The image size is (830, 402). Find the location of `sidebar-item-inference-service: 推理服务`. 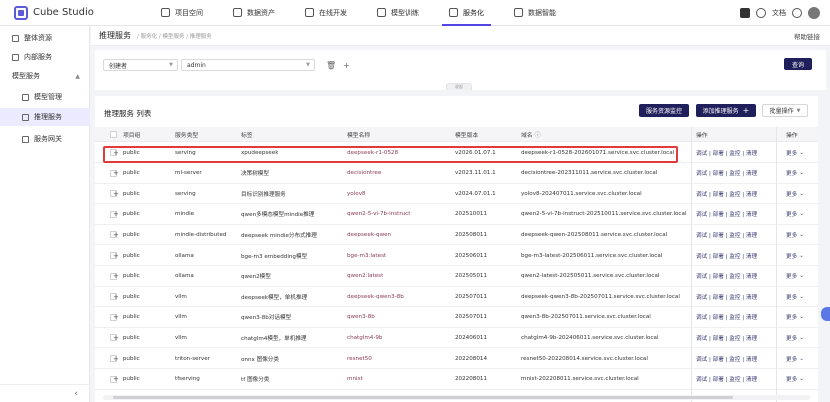

sidebar-item-inference-service: 推理服务 is located at coordinates (45, 117).